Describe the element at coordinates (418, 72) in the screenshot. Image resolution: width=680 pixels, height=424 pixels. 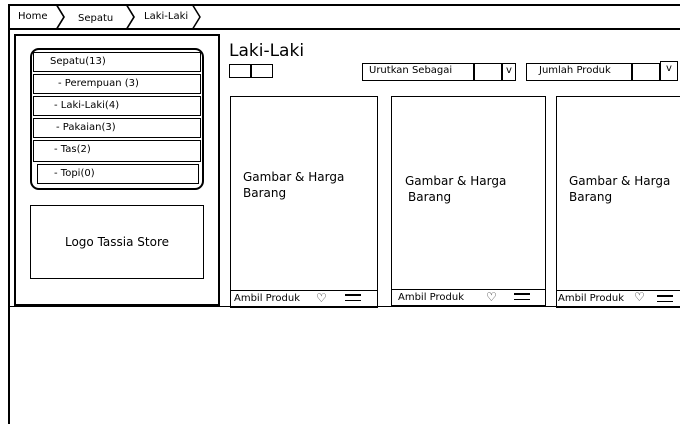
I see `sort-select: Urutkan Sebagai` at that location.